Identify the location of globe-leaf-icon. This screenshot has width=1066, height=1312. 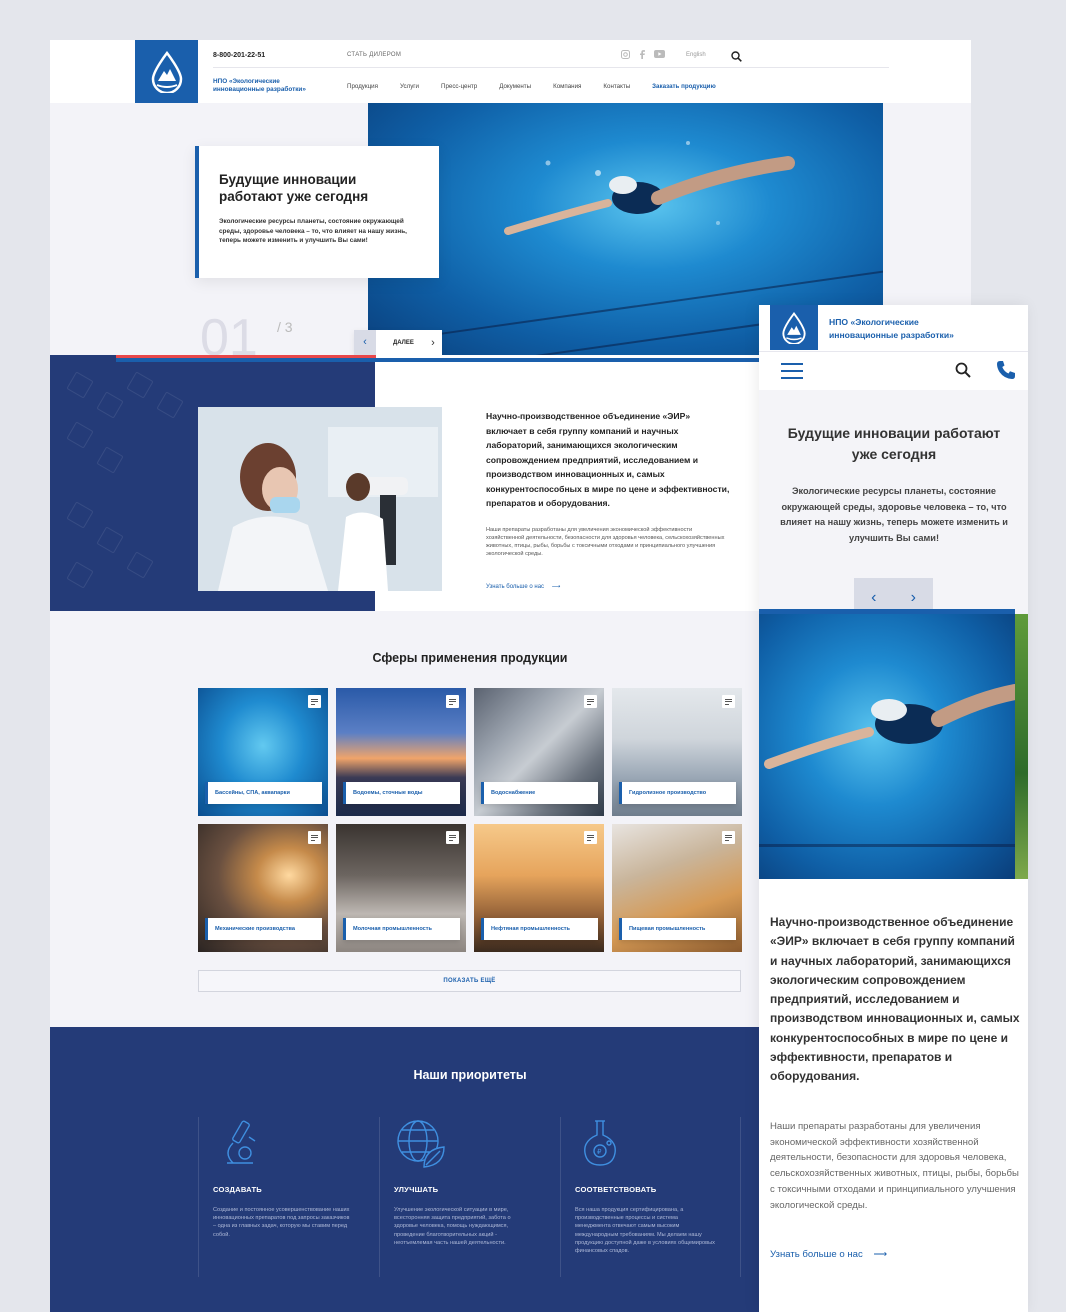
(421, 1144).